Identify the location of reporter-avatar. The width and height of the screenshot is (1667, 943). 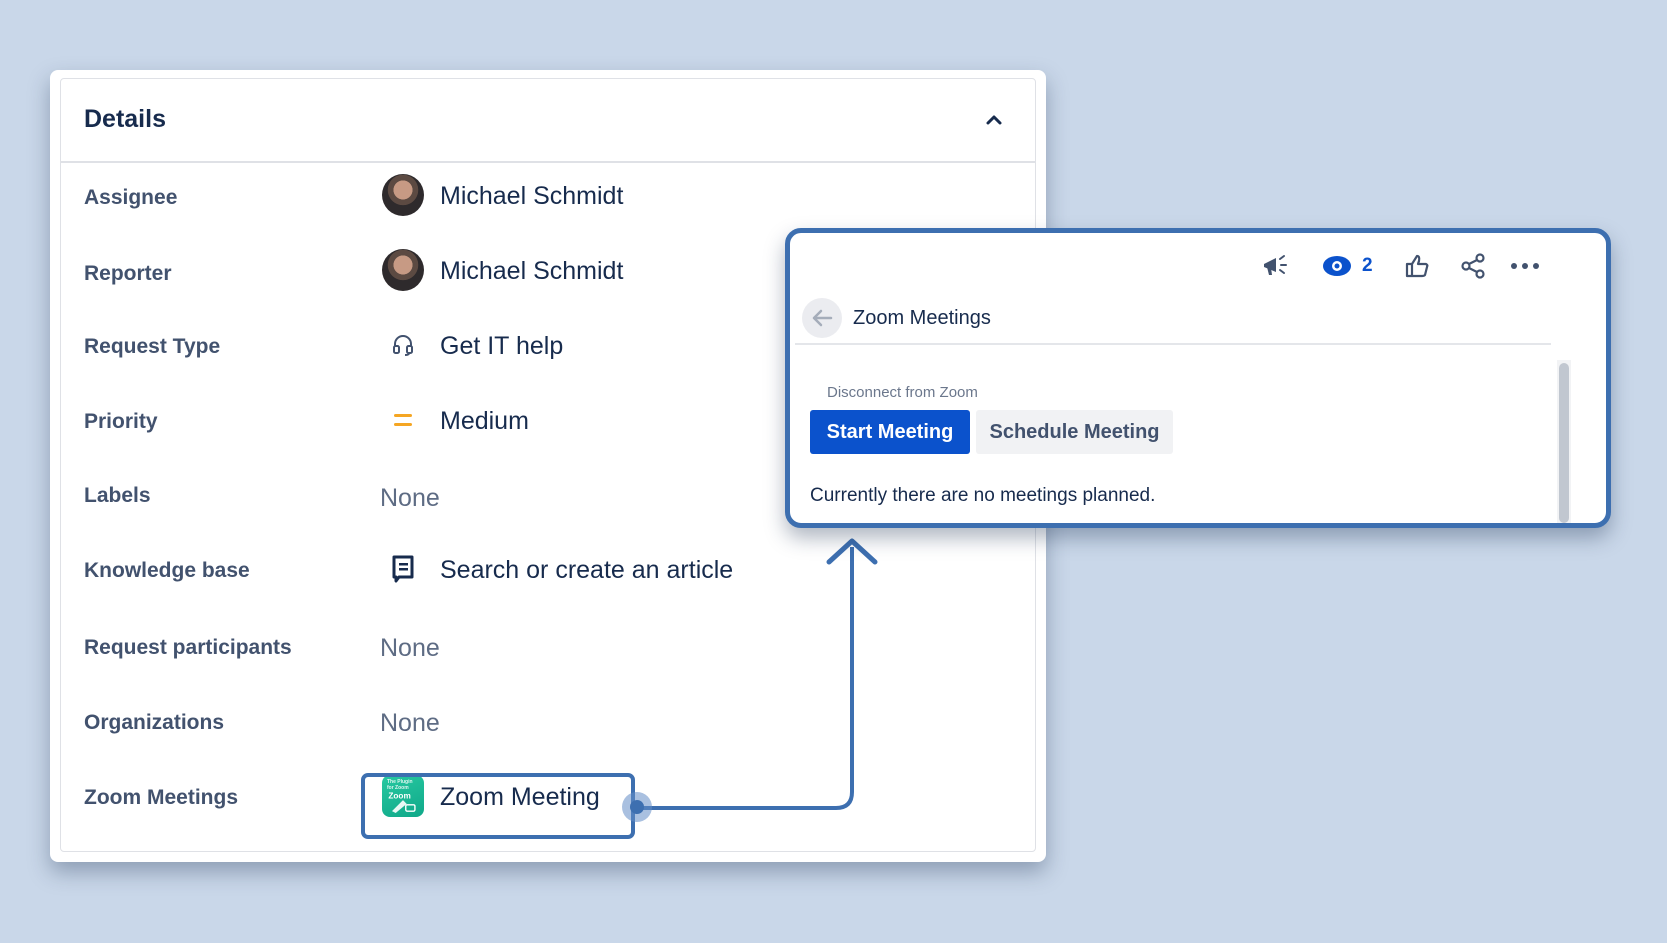
(403, 270).